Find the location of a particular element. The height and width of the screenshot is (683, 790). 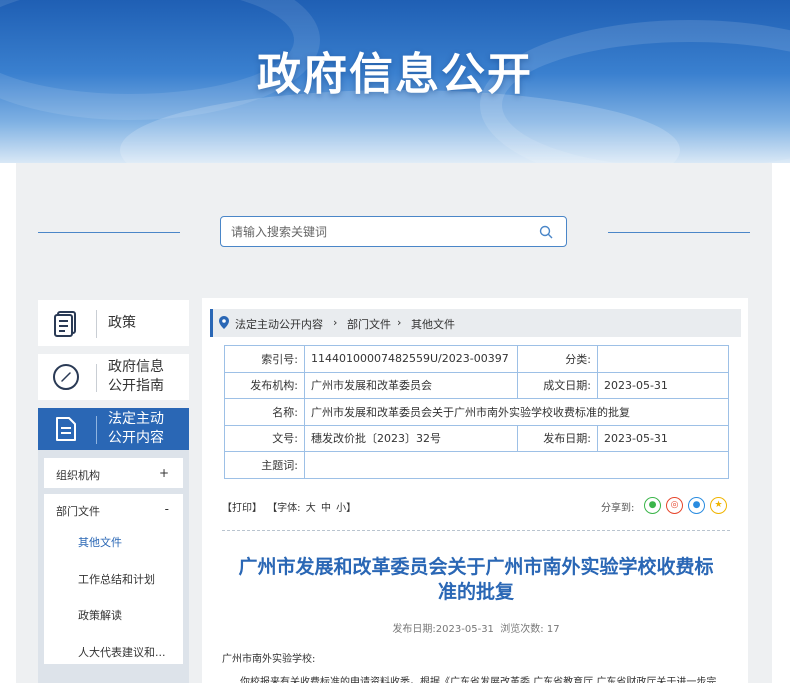

article-title: 广州市发展和改革委员会关于广州市南外实验学校收费标 准的批复 is located at coordinates (476, 580).